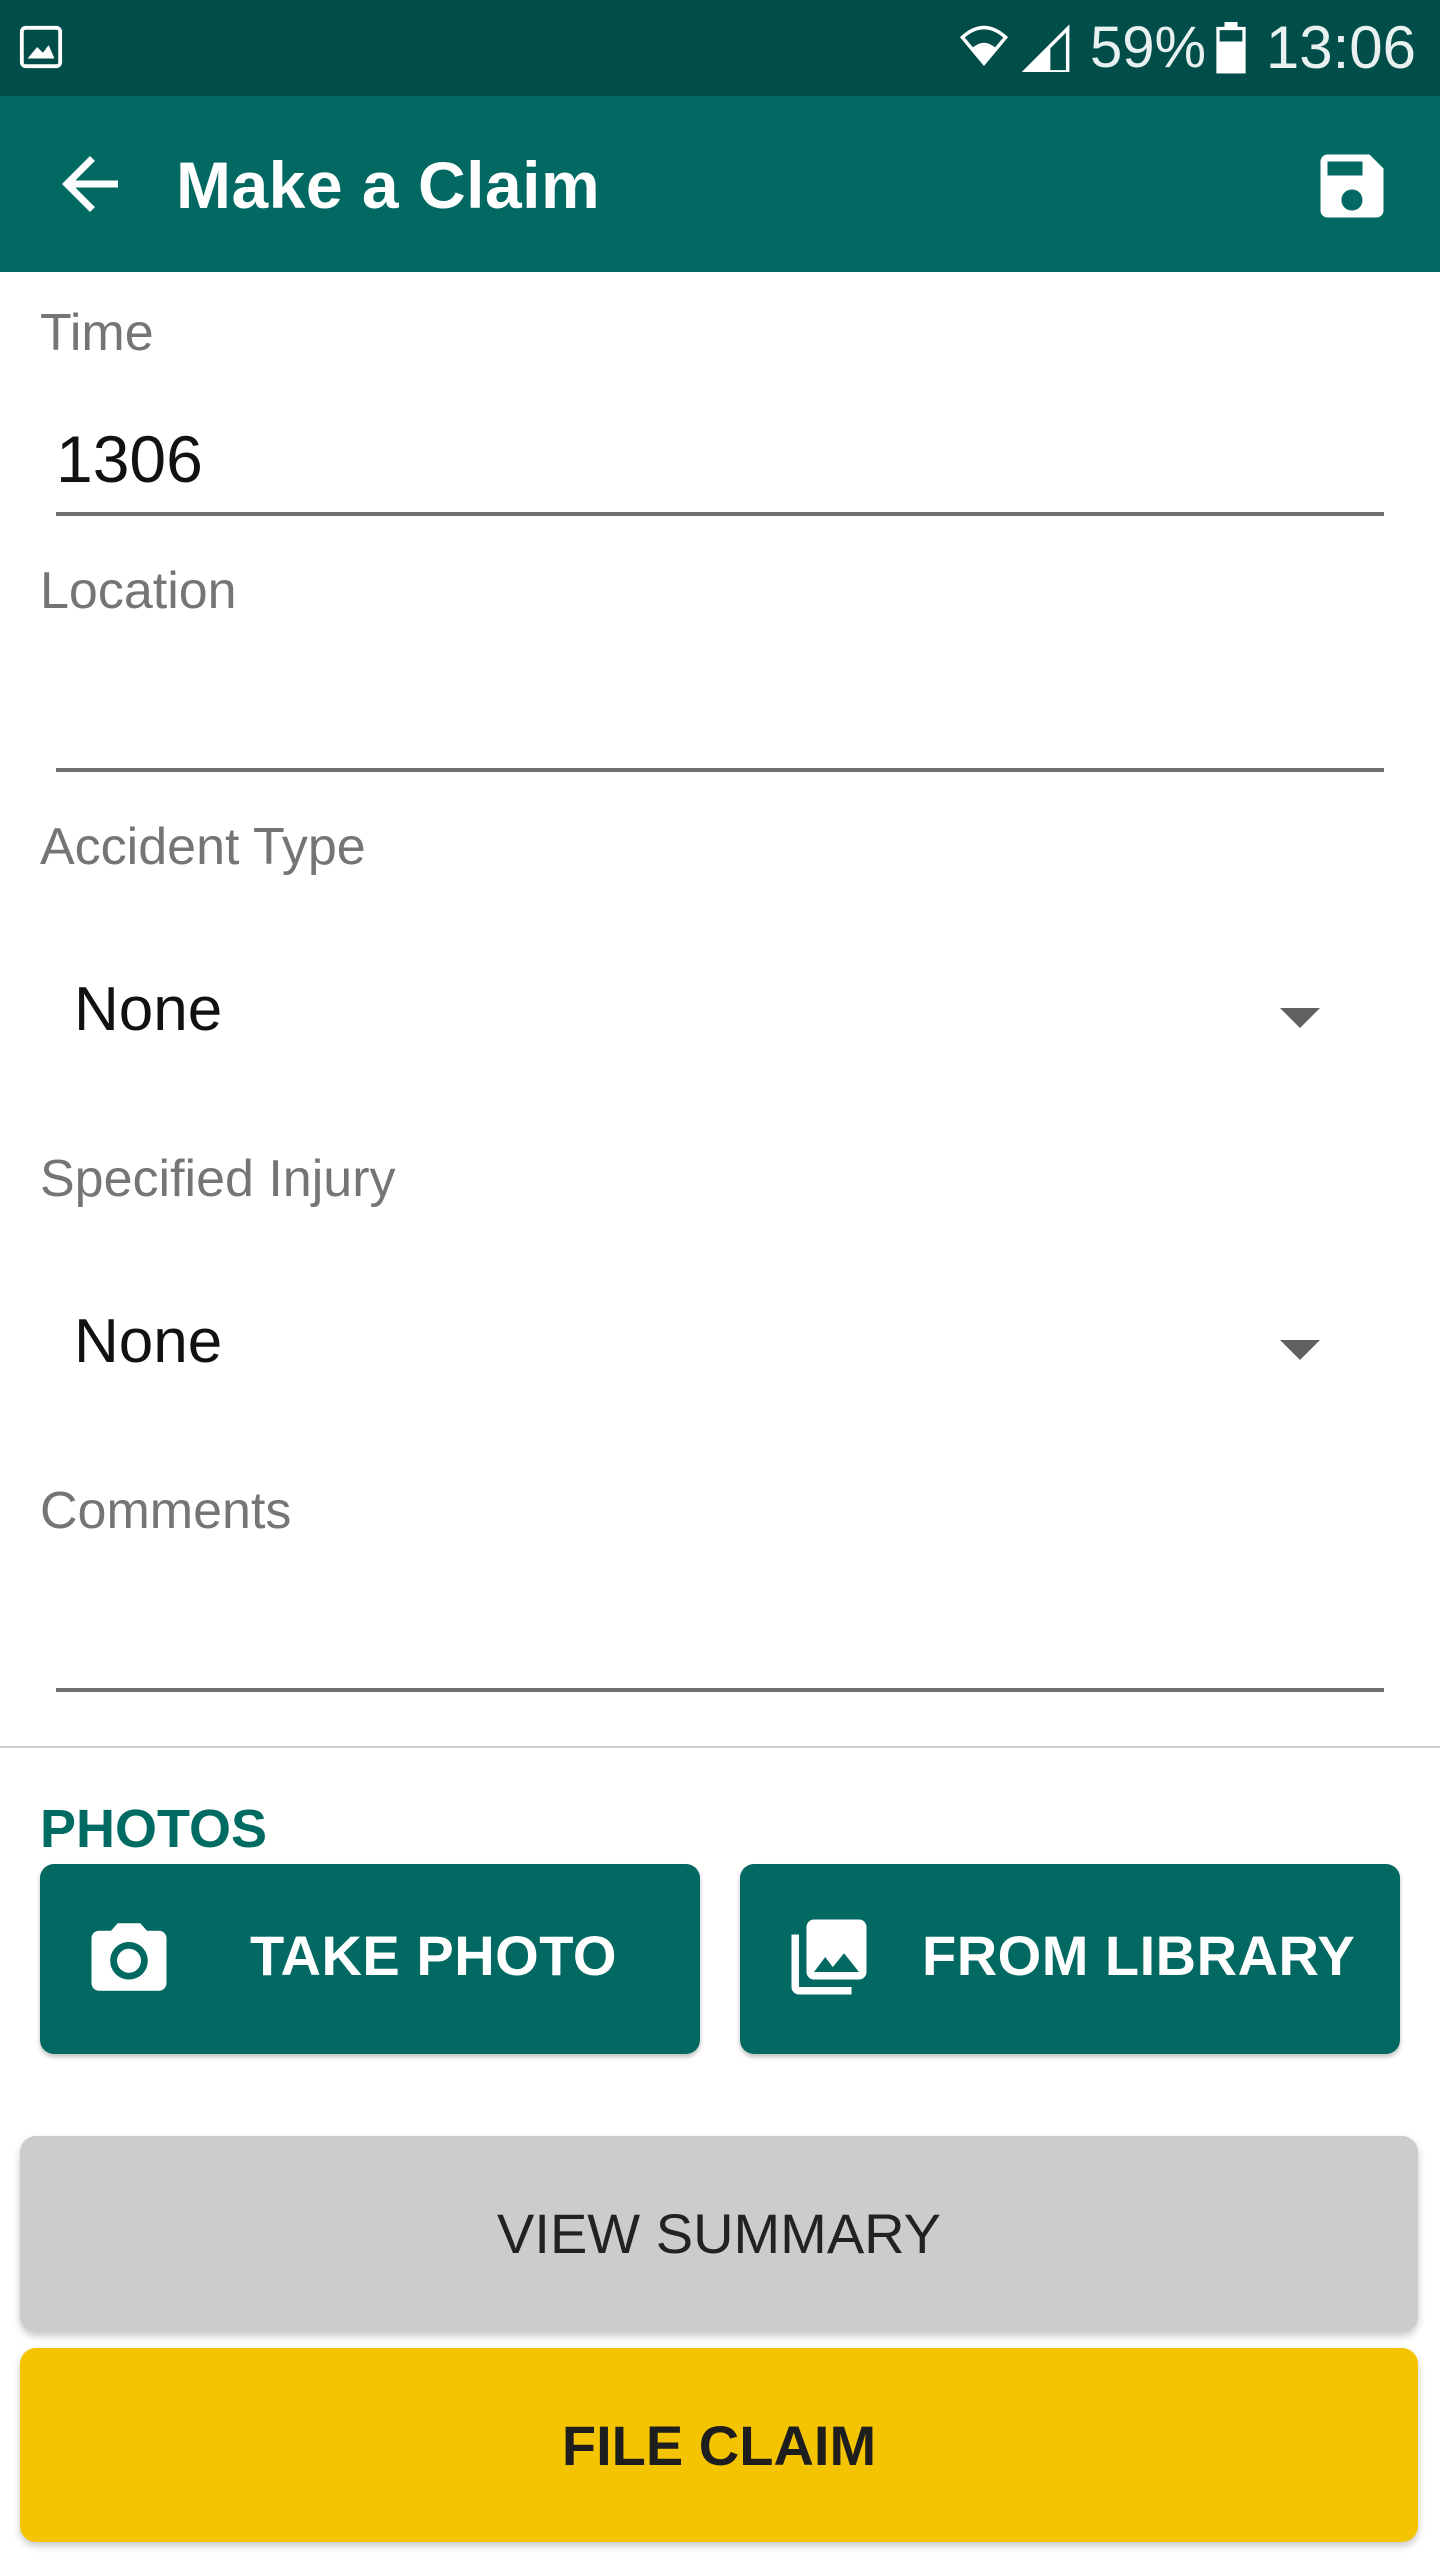 This screenshot has height=2560, width=1440. What do you see at coordinates (829, 1959) in the screenshot?
I see `photo-library-icon` at bounding box center [829, 1959].